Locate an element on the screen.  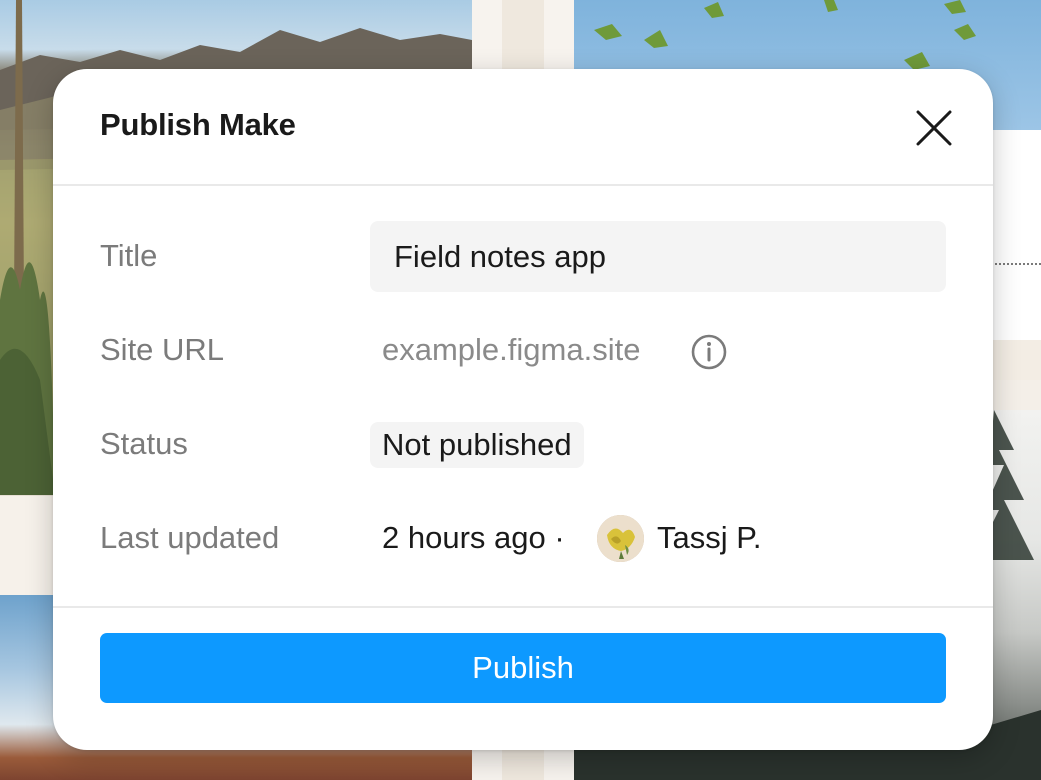
user-name: Tassj P. is located at coordinates (709, 538).